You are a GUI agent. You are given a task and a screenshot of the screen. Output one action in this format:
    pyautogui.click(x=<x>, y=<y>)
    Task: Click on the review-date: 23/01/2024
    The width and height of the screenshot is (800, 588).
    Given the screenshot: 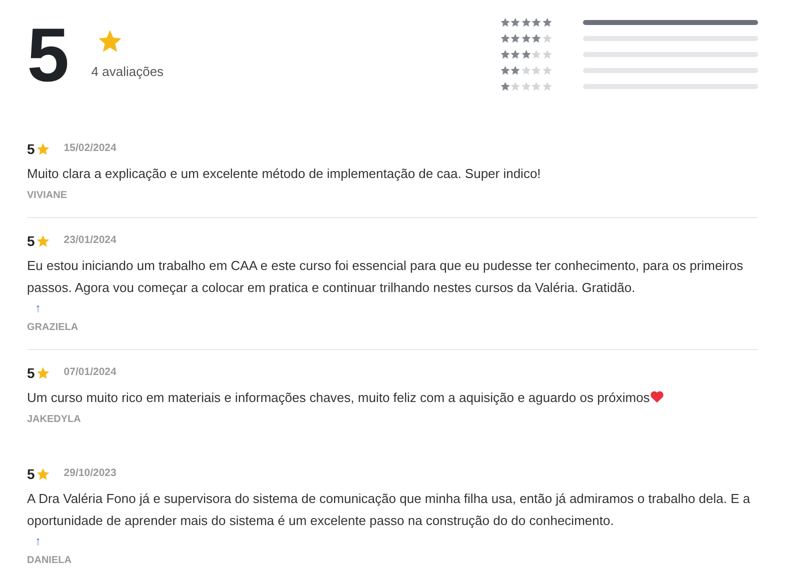 What is the action you would take?
    pyautogui.click(x=90, y=240)
    